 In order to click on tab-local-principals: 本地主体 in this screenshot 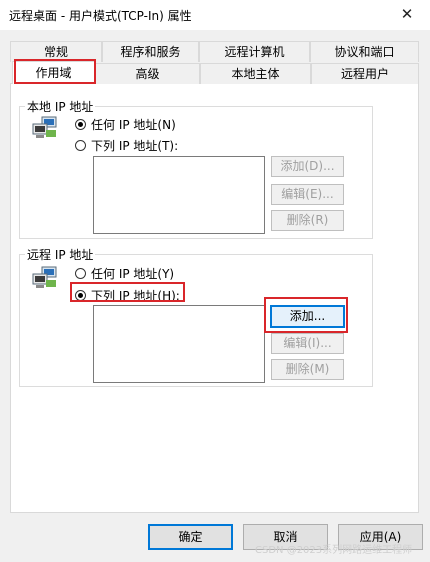, I will do `click(255, 73)`.